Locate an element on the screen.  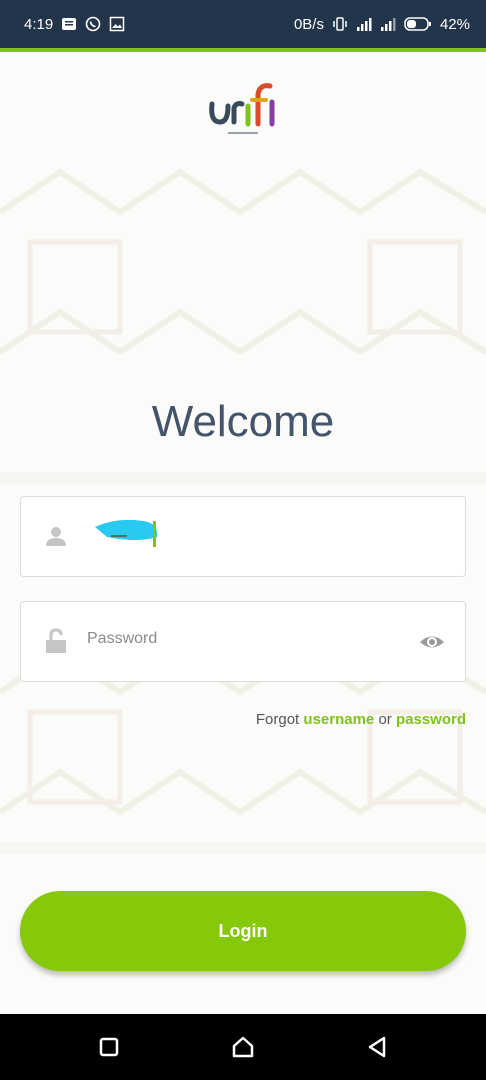
recents-icon is located at coordinates (109, 1047).